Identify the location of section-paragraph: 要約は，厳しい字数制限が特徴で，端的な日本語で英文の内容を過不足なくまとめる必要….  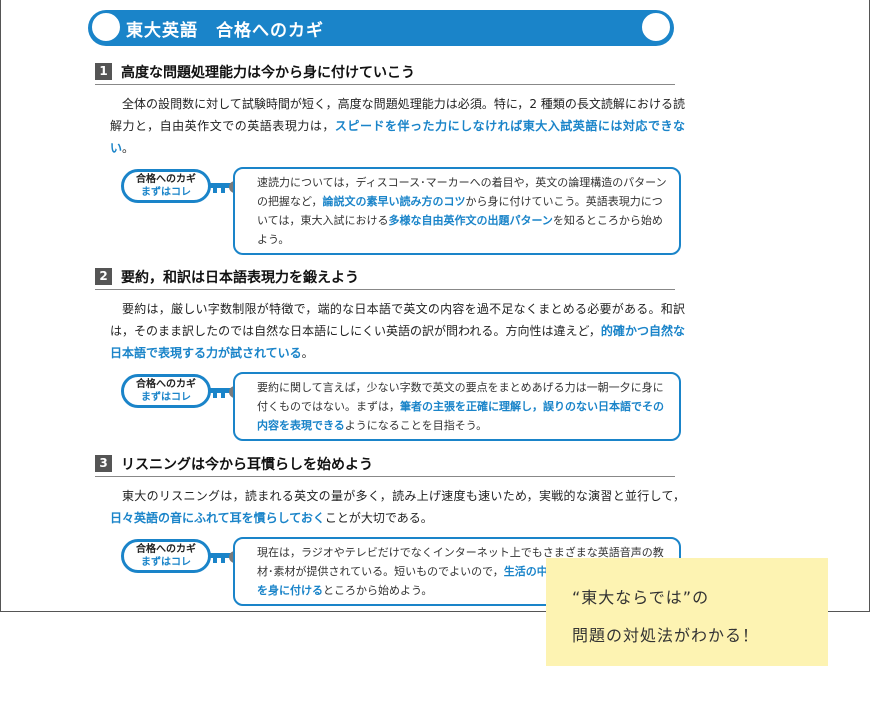
(397, 331).